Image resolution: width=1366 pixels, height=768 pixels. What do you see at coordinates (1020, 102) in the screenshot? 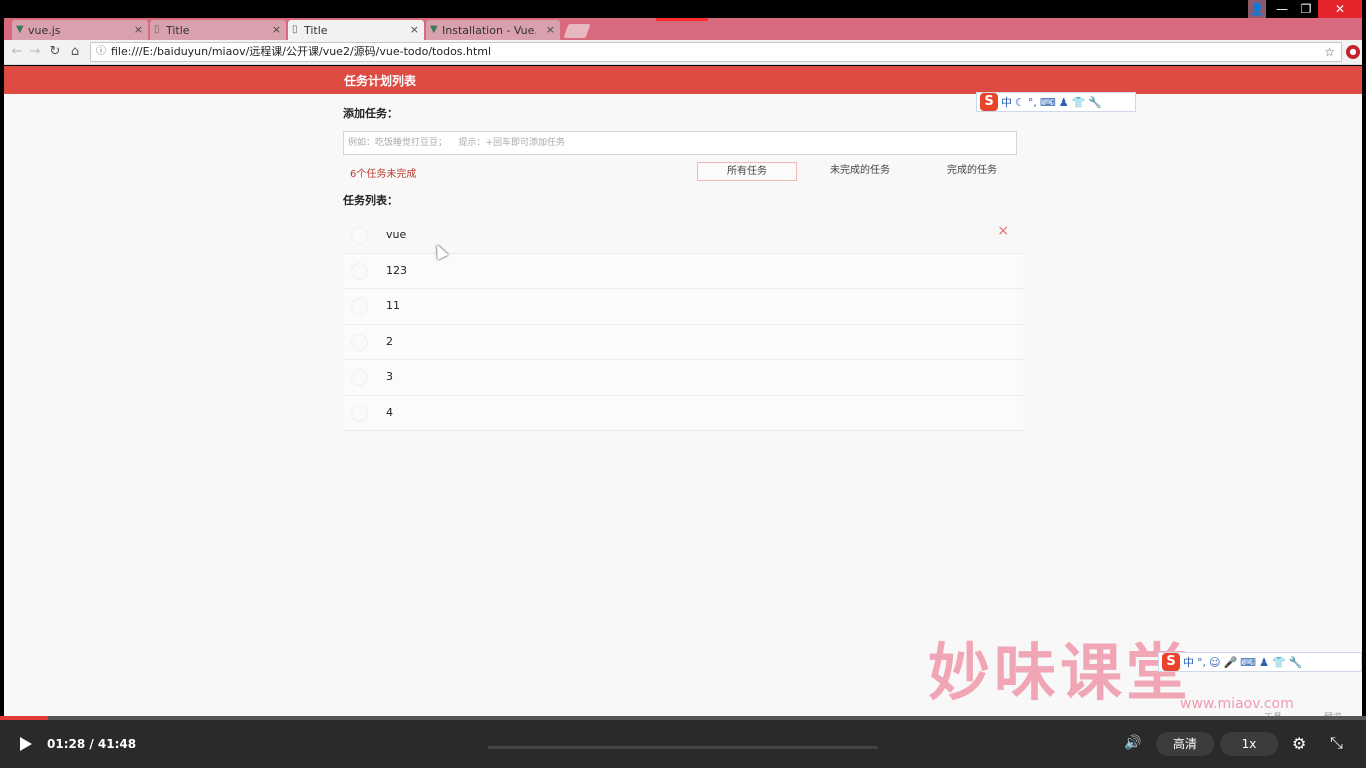
I see `moon-icon: ☾` at bounding box center [1020, 102].